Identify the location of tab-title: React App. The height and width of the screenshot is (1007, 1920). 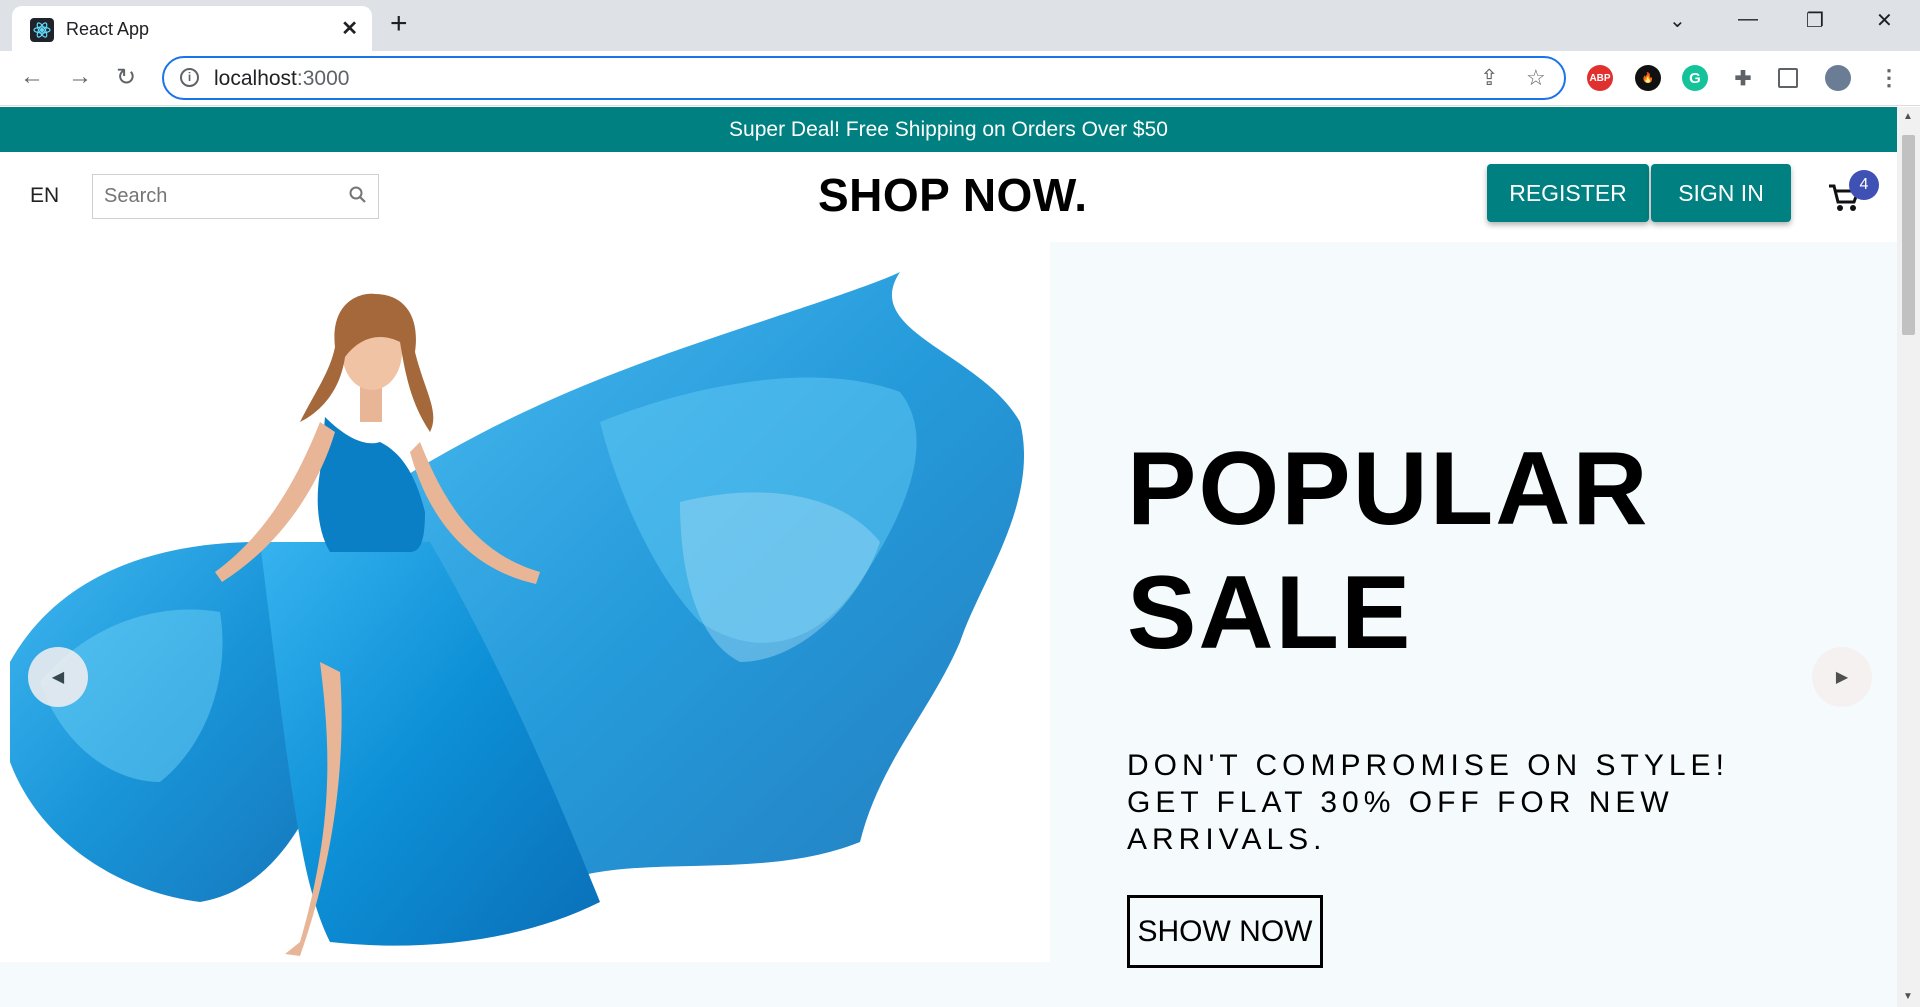
(108, 29).